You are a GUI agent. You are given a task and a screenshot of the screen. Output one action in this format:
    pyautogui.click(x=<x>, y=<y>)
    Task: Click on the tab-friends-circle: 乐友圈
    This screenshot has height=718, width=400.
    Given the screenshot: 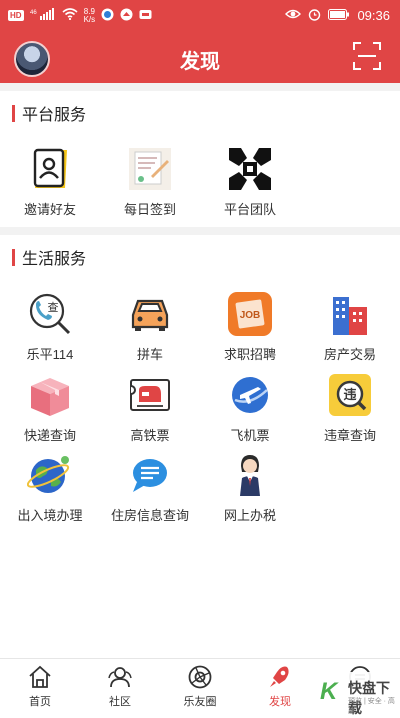 What is the action you would take?
    pyautogui.click(x=200, y=686)
    